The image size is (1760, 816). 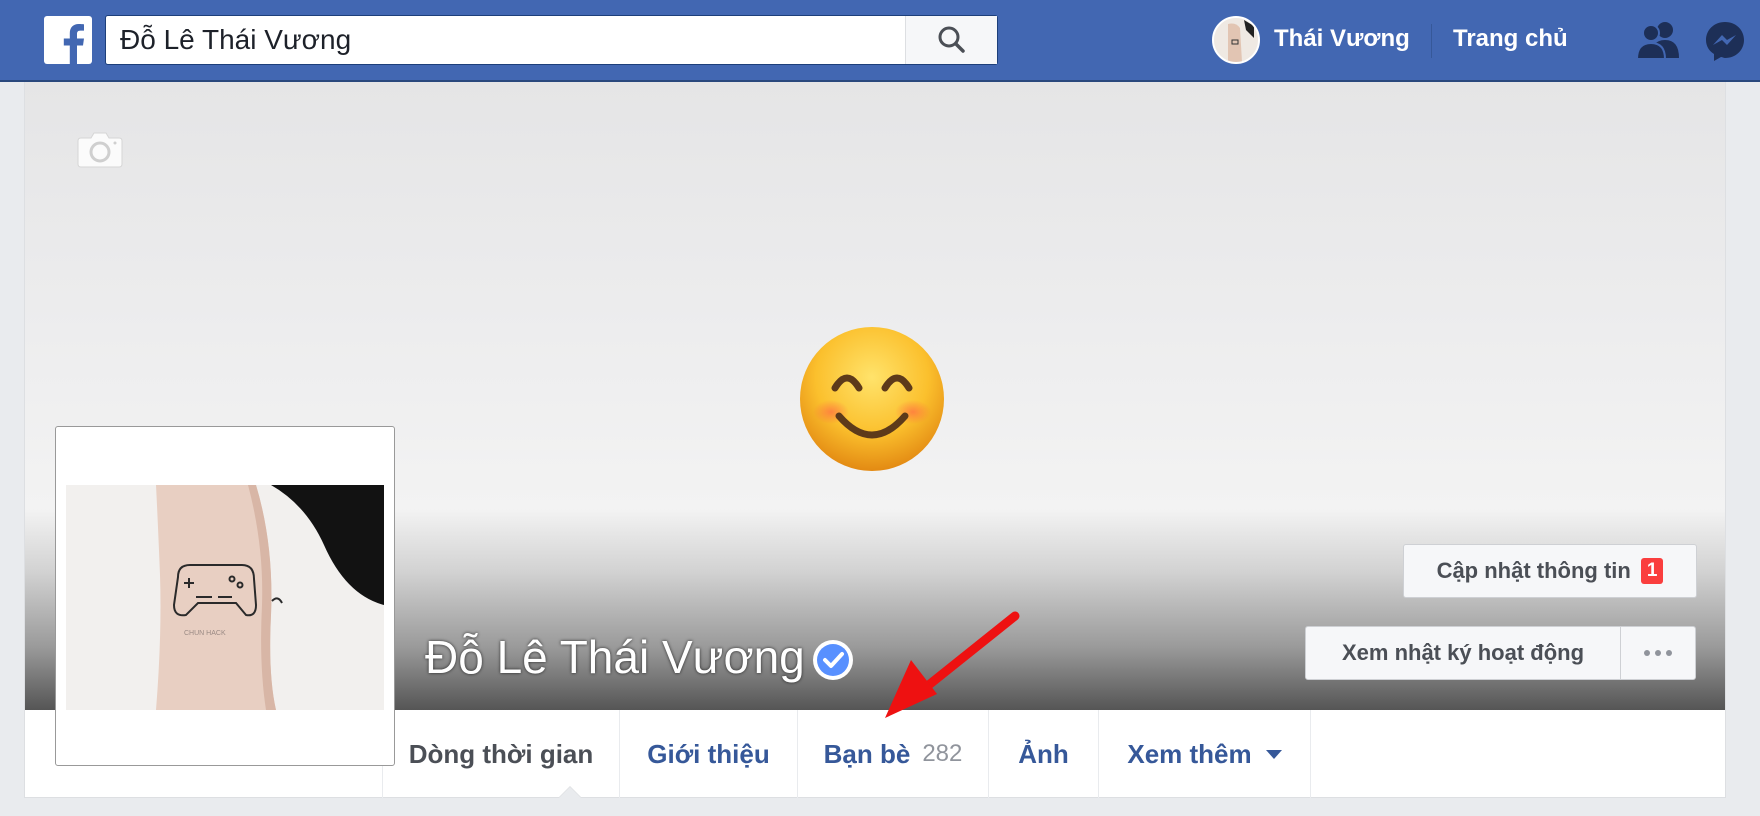 What do you see at coordinates (1652, 571) in the screenshot?
I see `notification-badge: 1` at bounding box center [1652, 571].